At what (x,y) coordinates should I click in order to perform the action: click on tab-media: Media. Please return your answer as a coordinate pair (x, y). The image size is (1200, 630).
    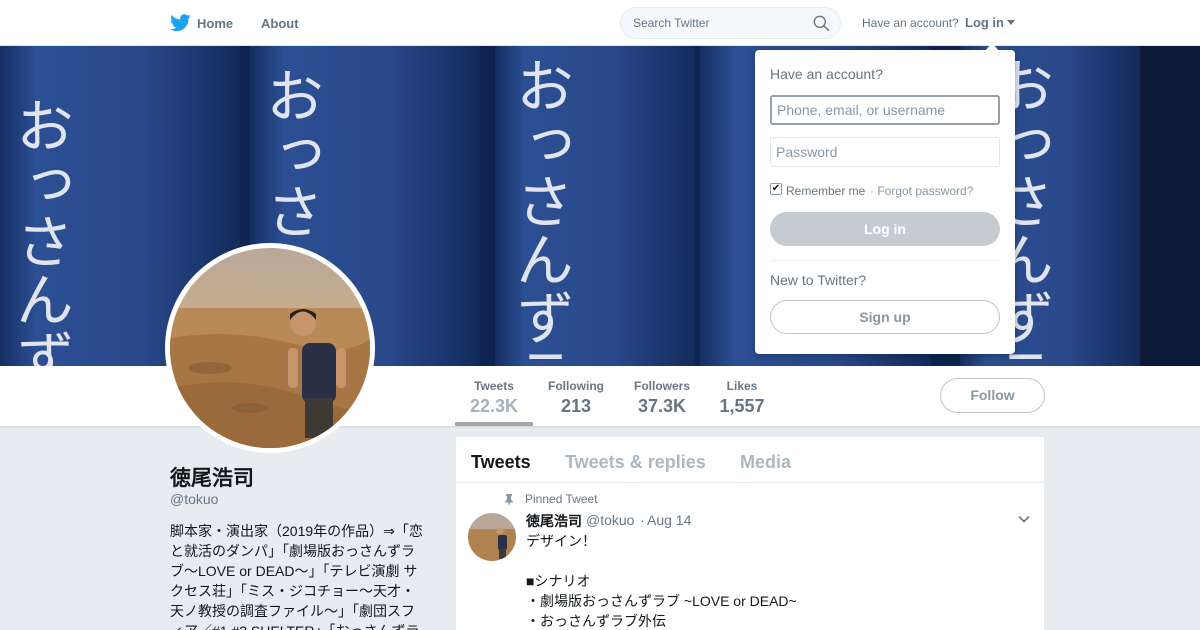
    Looking at the image, I should click on (765, 462).